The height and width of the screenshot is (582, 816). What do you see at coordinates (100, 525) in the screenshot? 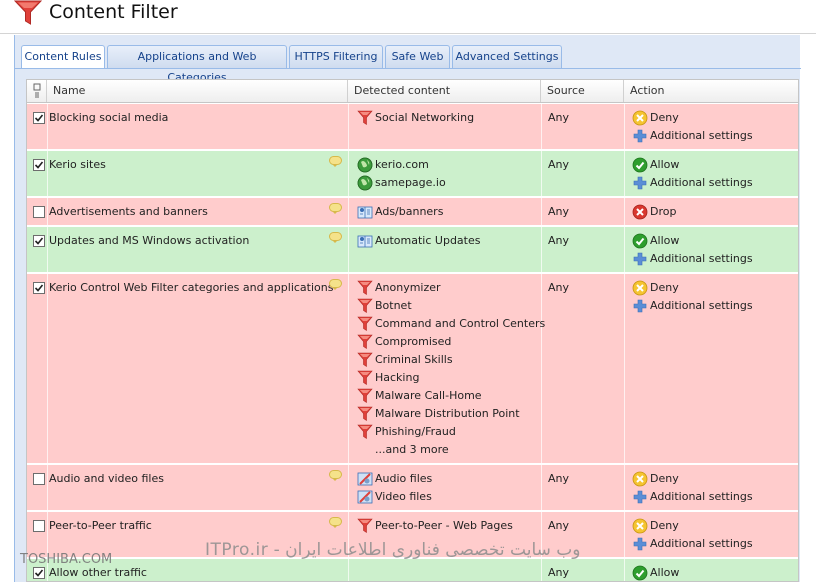
I see `rule-name: Peer-to-Peer traffic` at bounding box center [100, 525].